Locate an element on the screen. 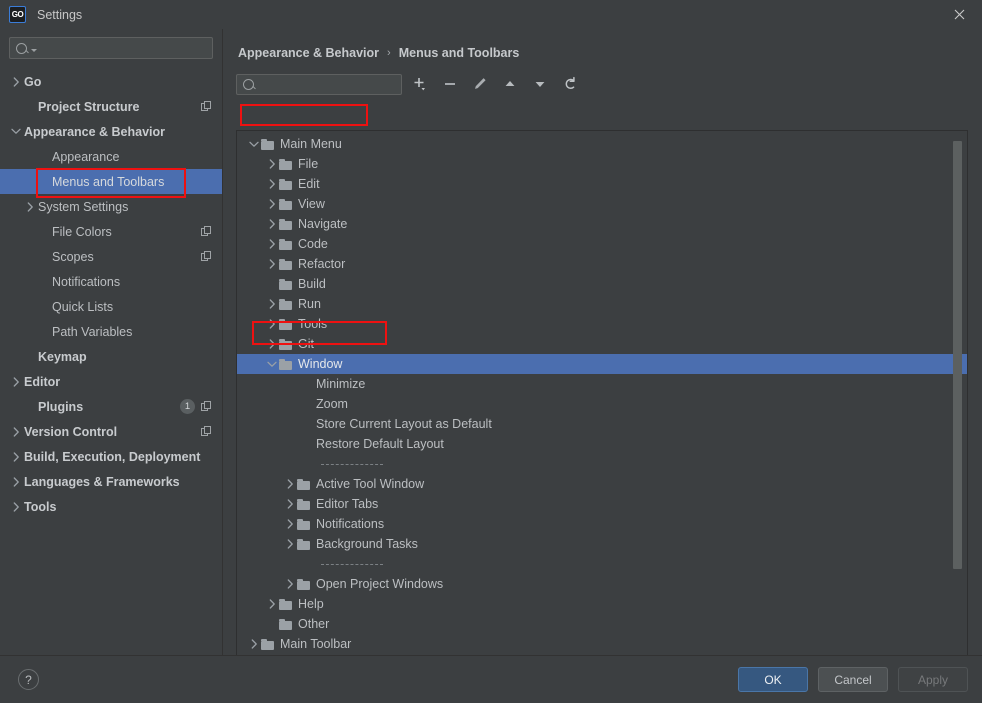 This screenshot has width=982, height=703. move-up-button is located at coordinates (510, 84).